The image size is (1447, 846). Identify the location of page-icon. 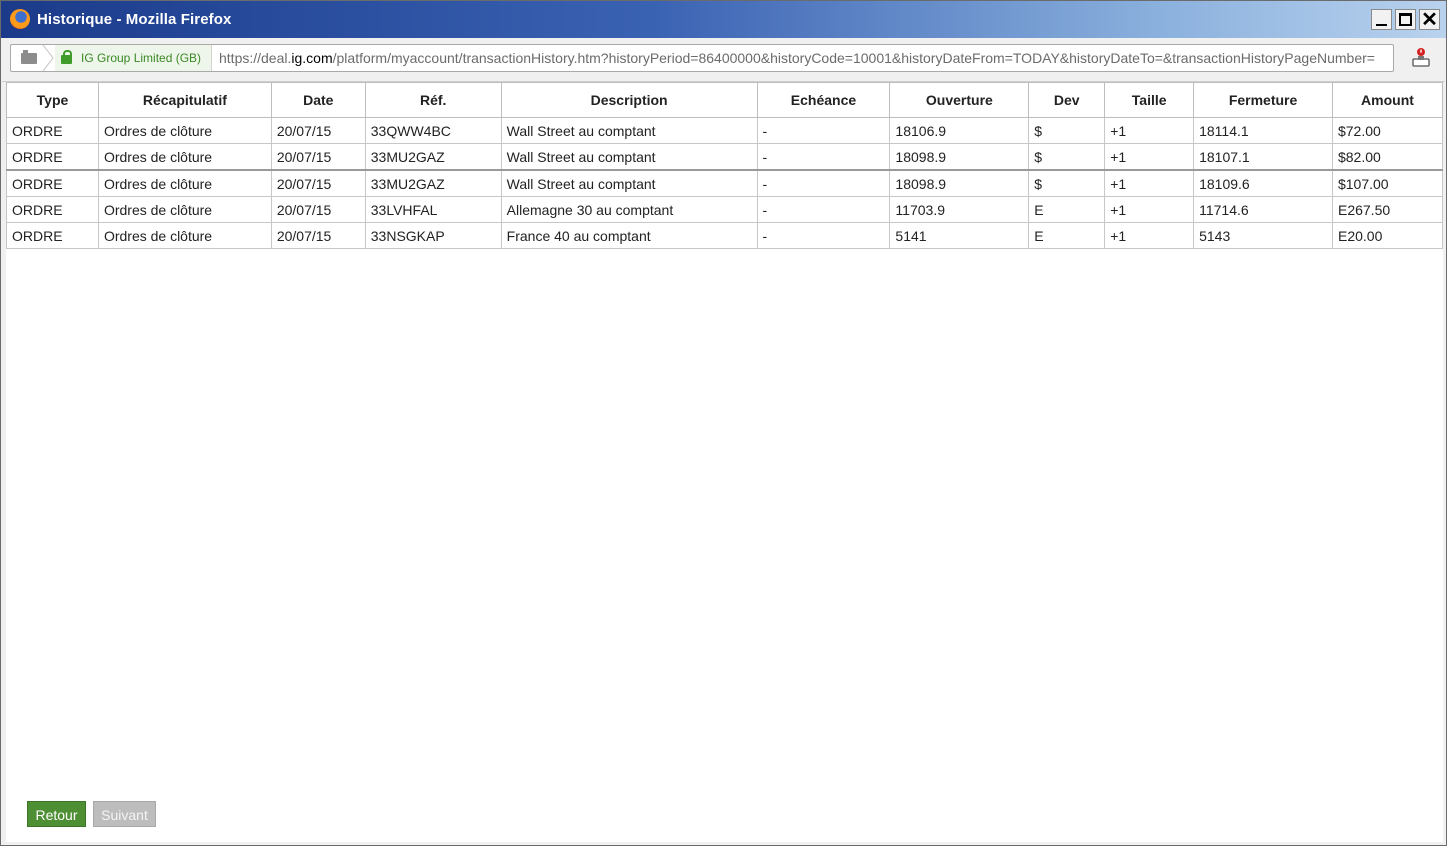
(29, 57).